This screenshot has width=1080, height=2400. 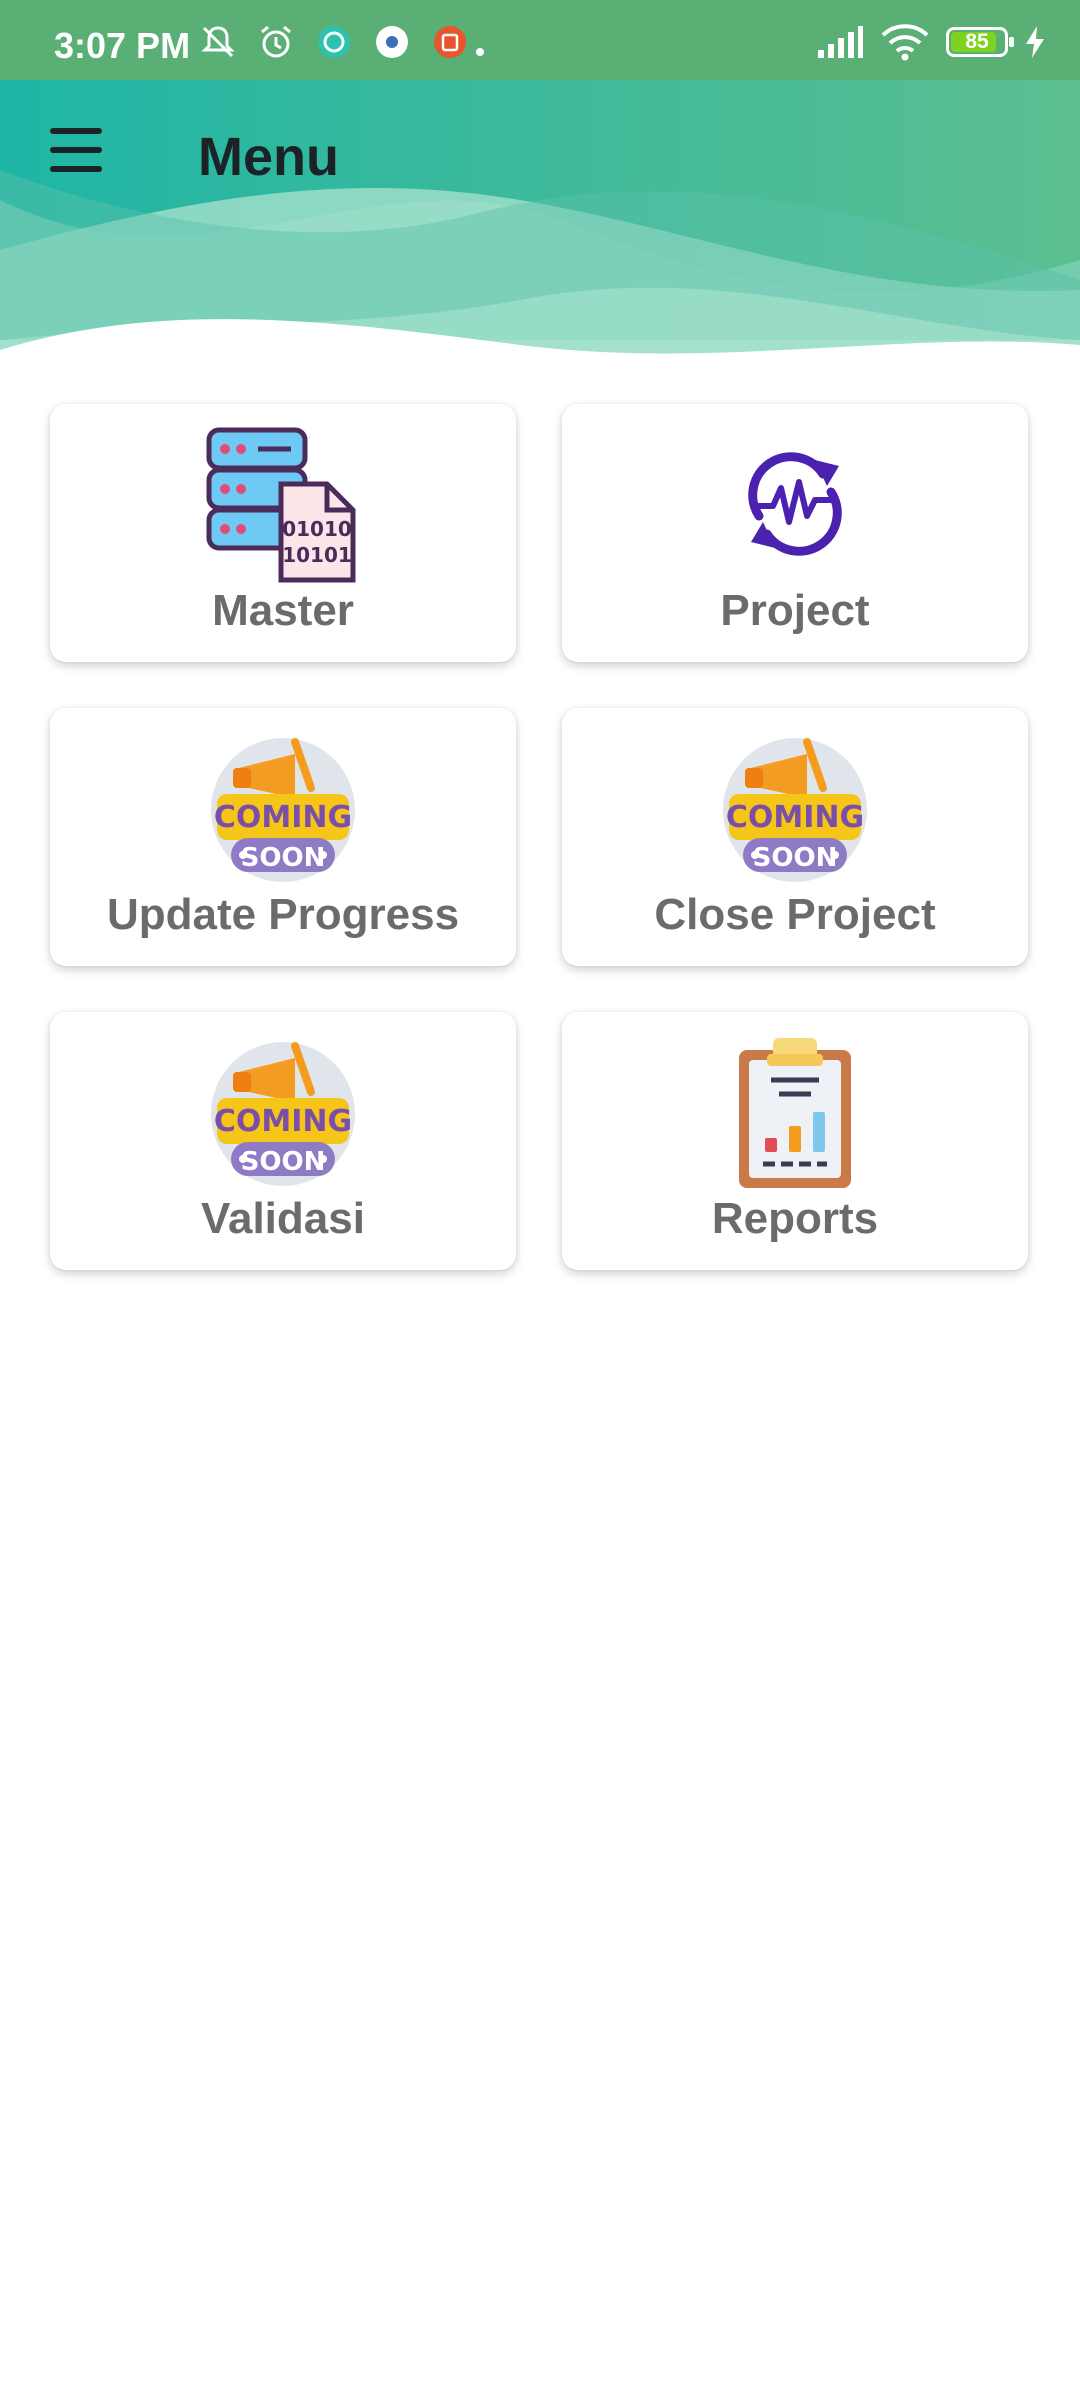 I want to click on menu-card-label: Close Project, so click(x=795, y=914).